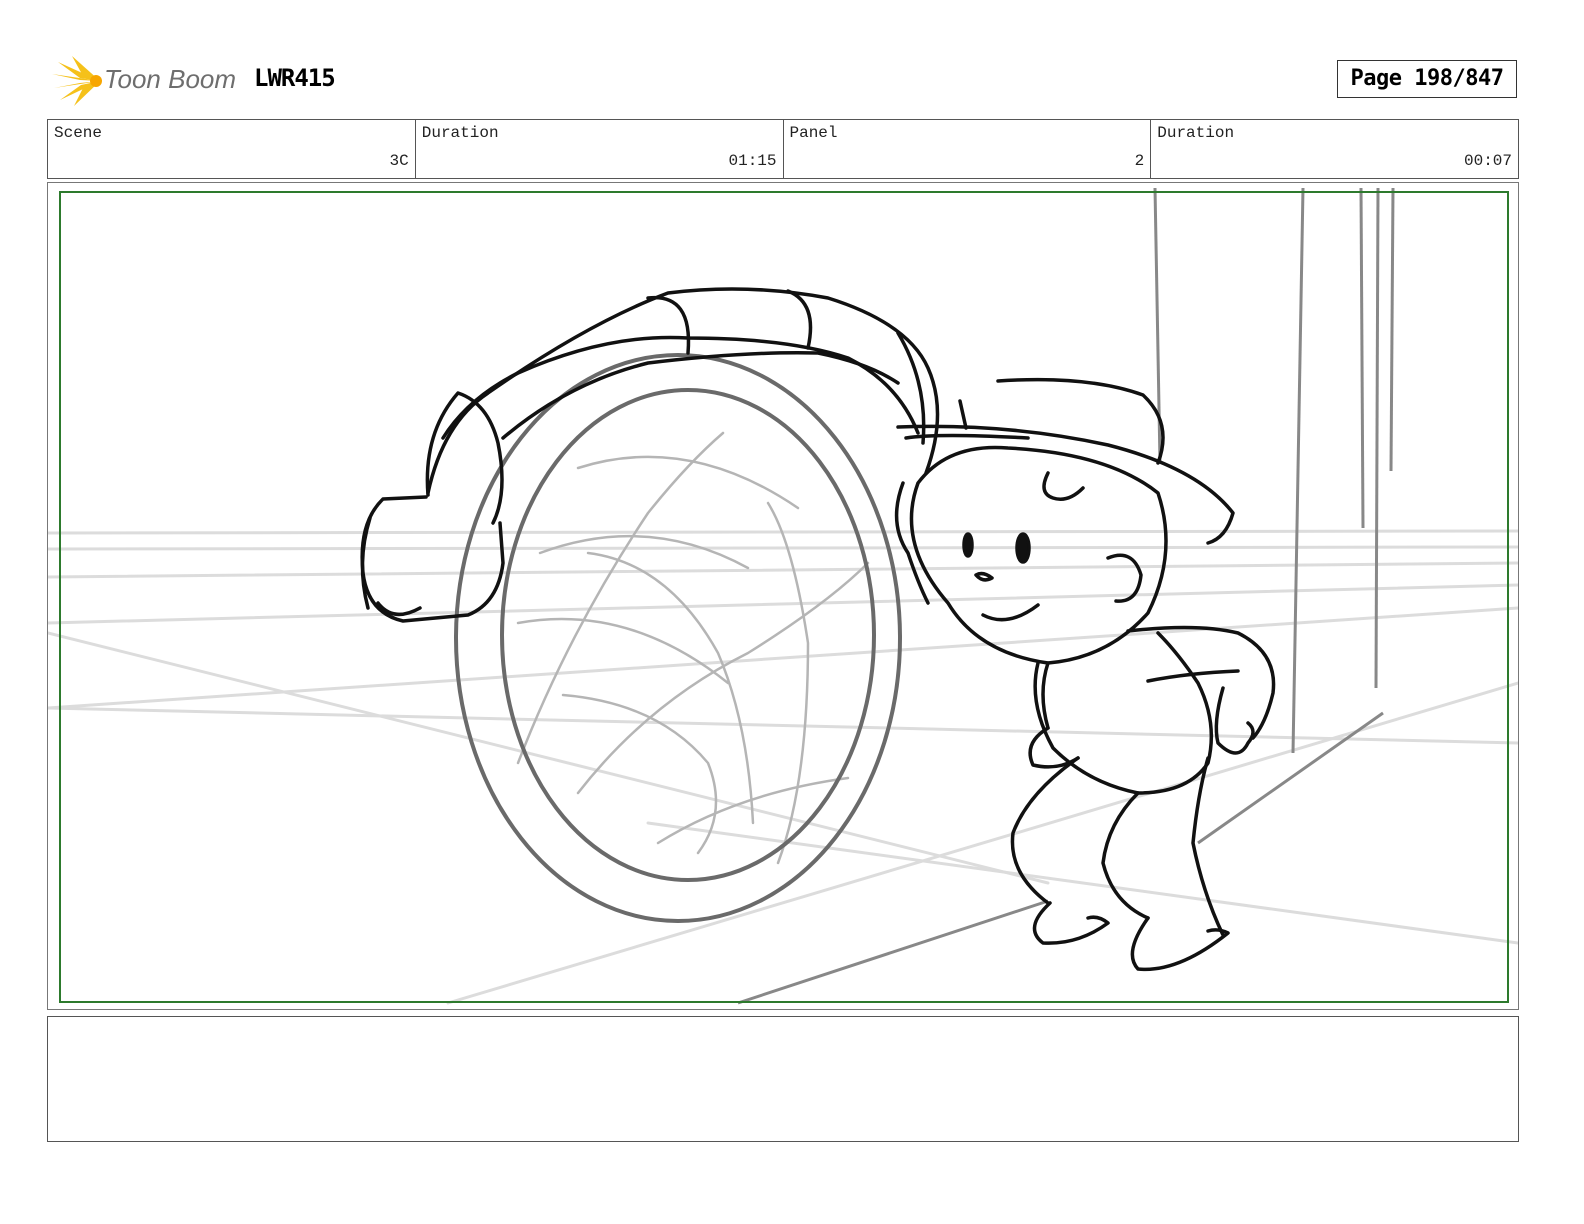 Image resolution: width=1584 pixels, height=1224 pixels. I want to click on brand-name: Toon Boom, so click(170, 79).